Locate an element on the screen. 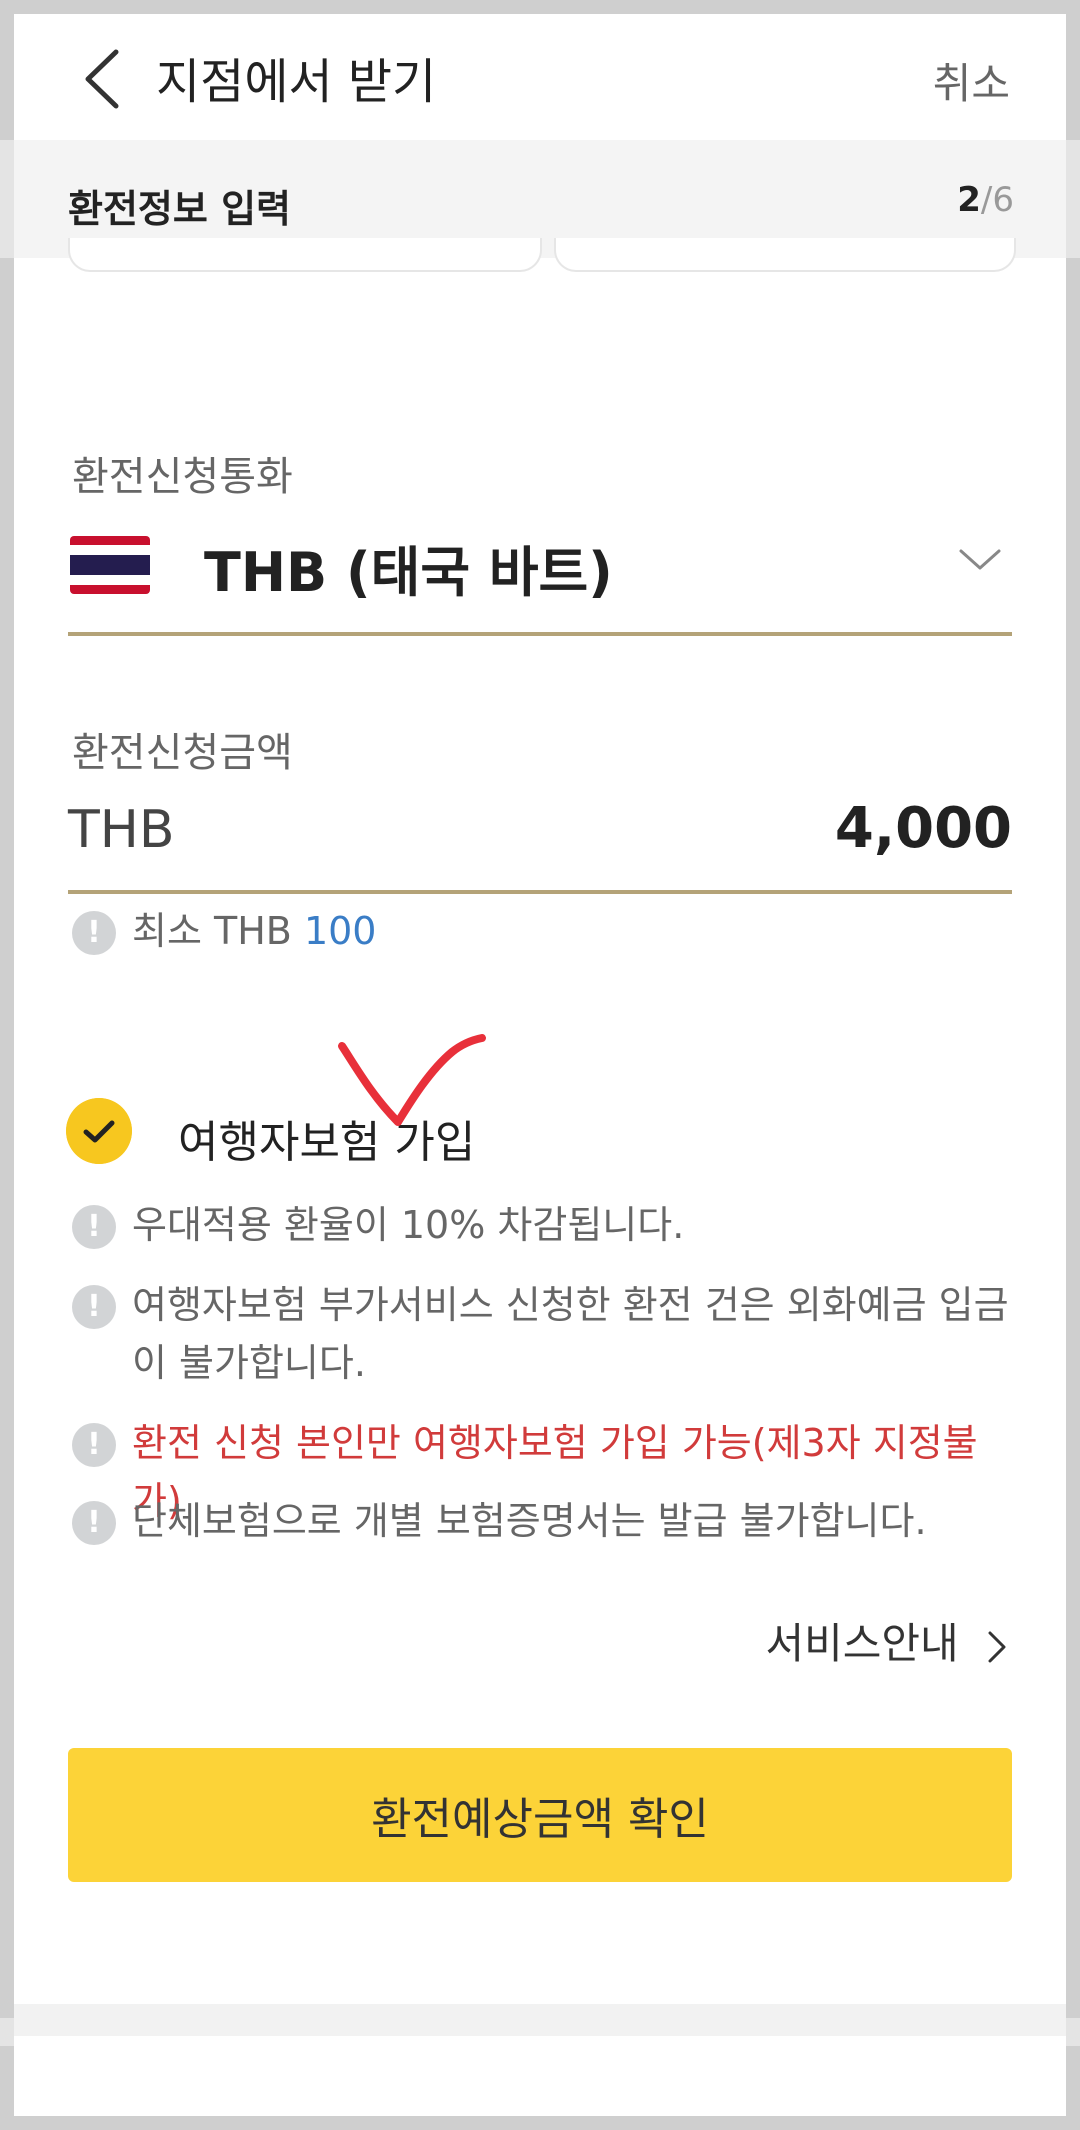  service-info-link: 서비스안내 is located at coordinates (887, 1640).